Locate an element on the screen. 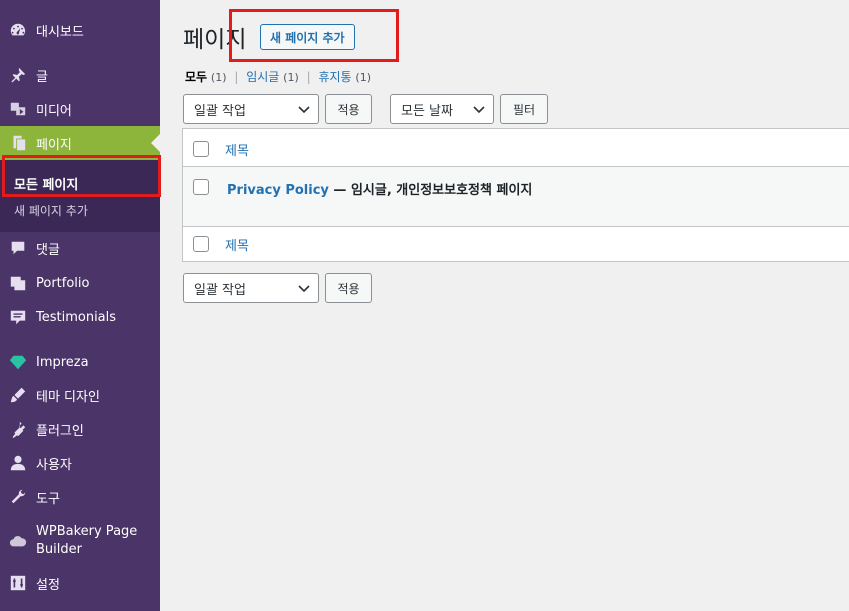 The width and height of the screenshot is (849, 611). portfolio-icon is located at coordinates (18, 283).